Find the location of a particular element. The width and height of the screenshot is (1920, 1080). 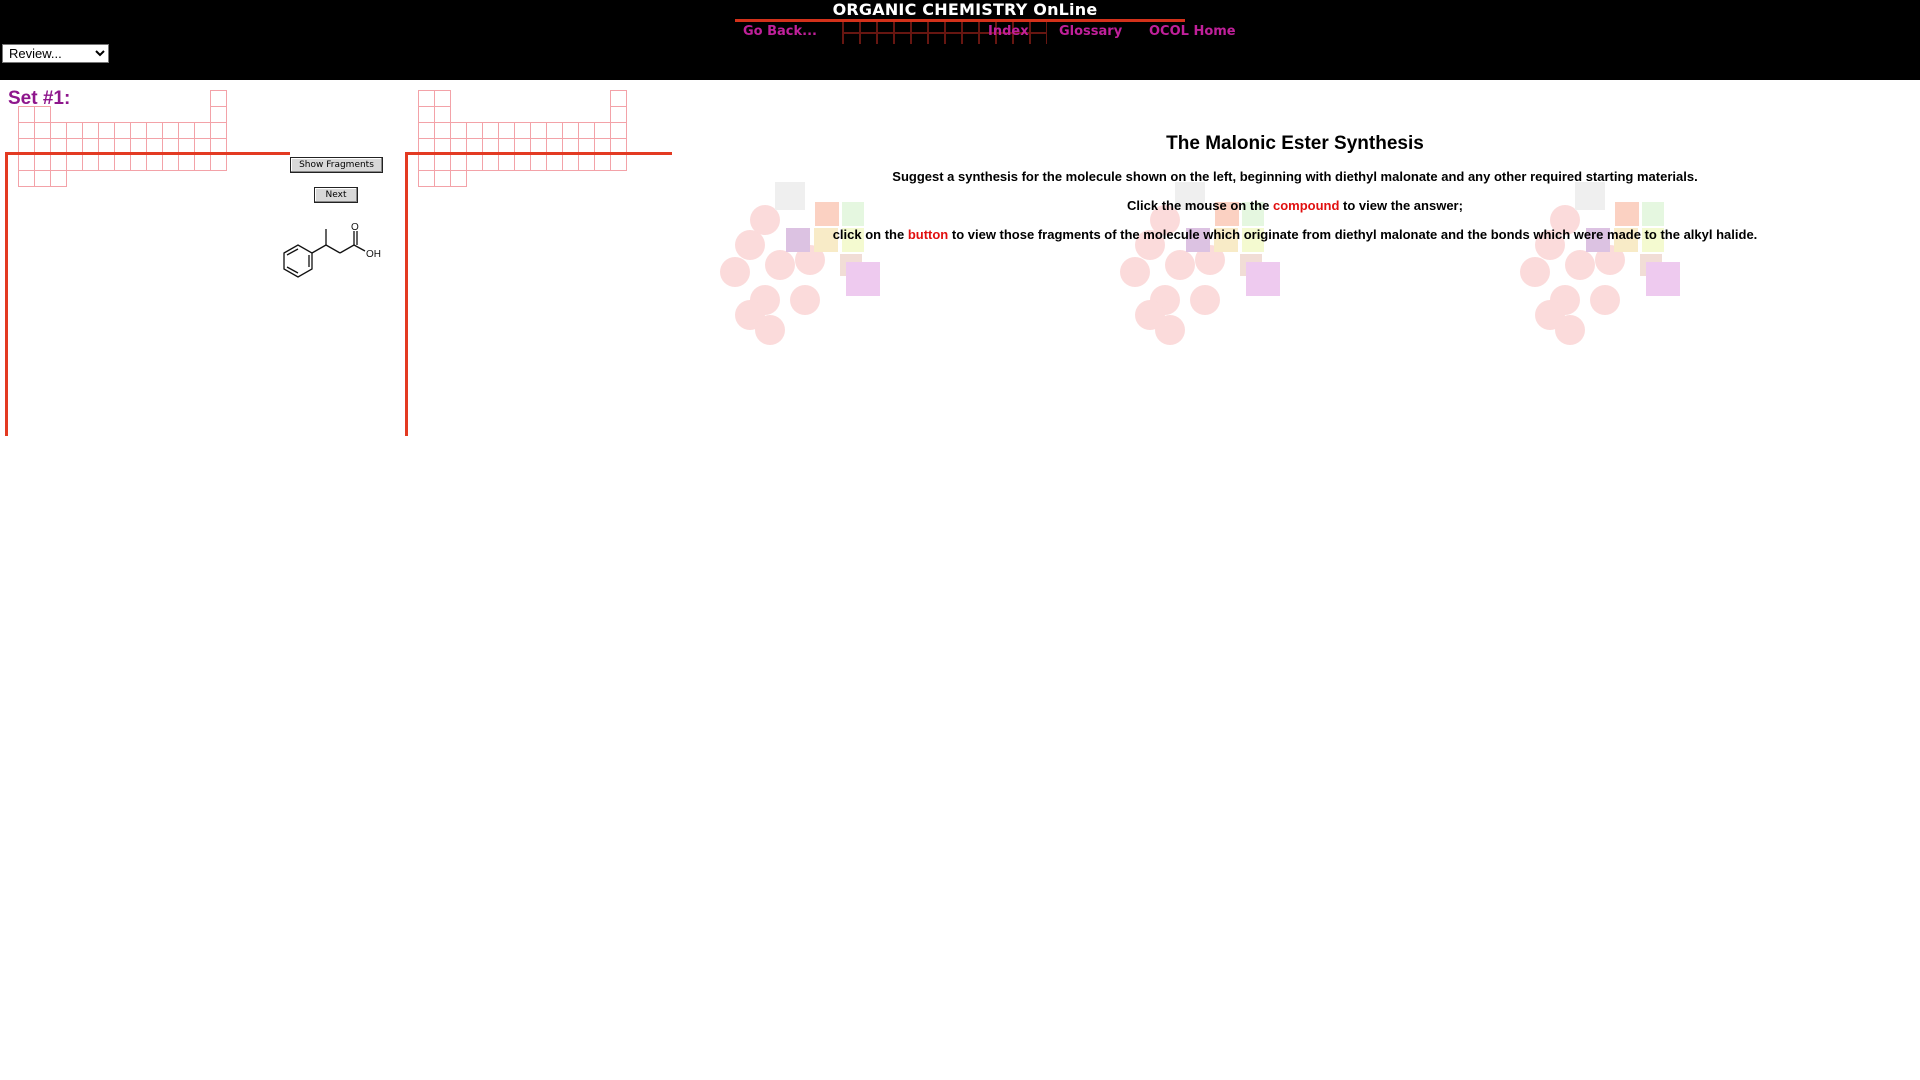

middle-panel-top-rule is located at coordinates (538, 153).